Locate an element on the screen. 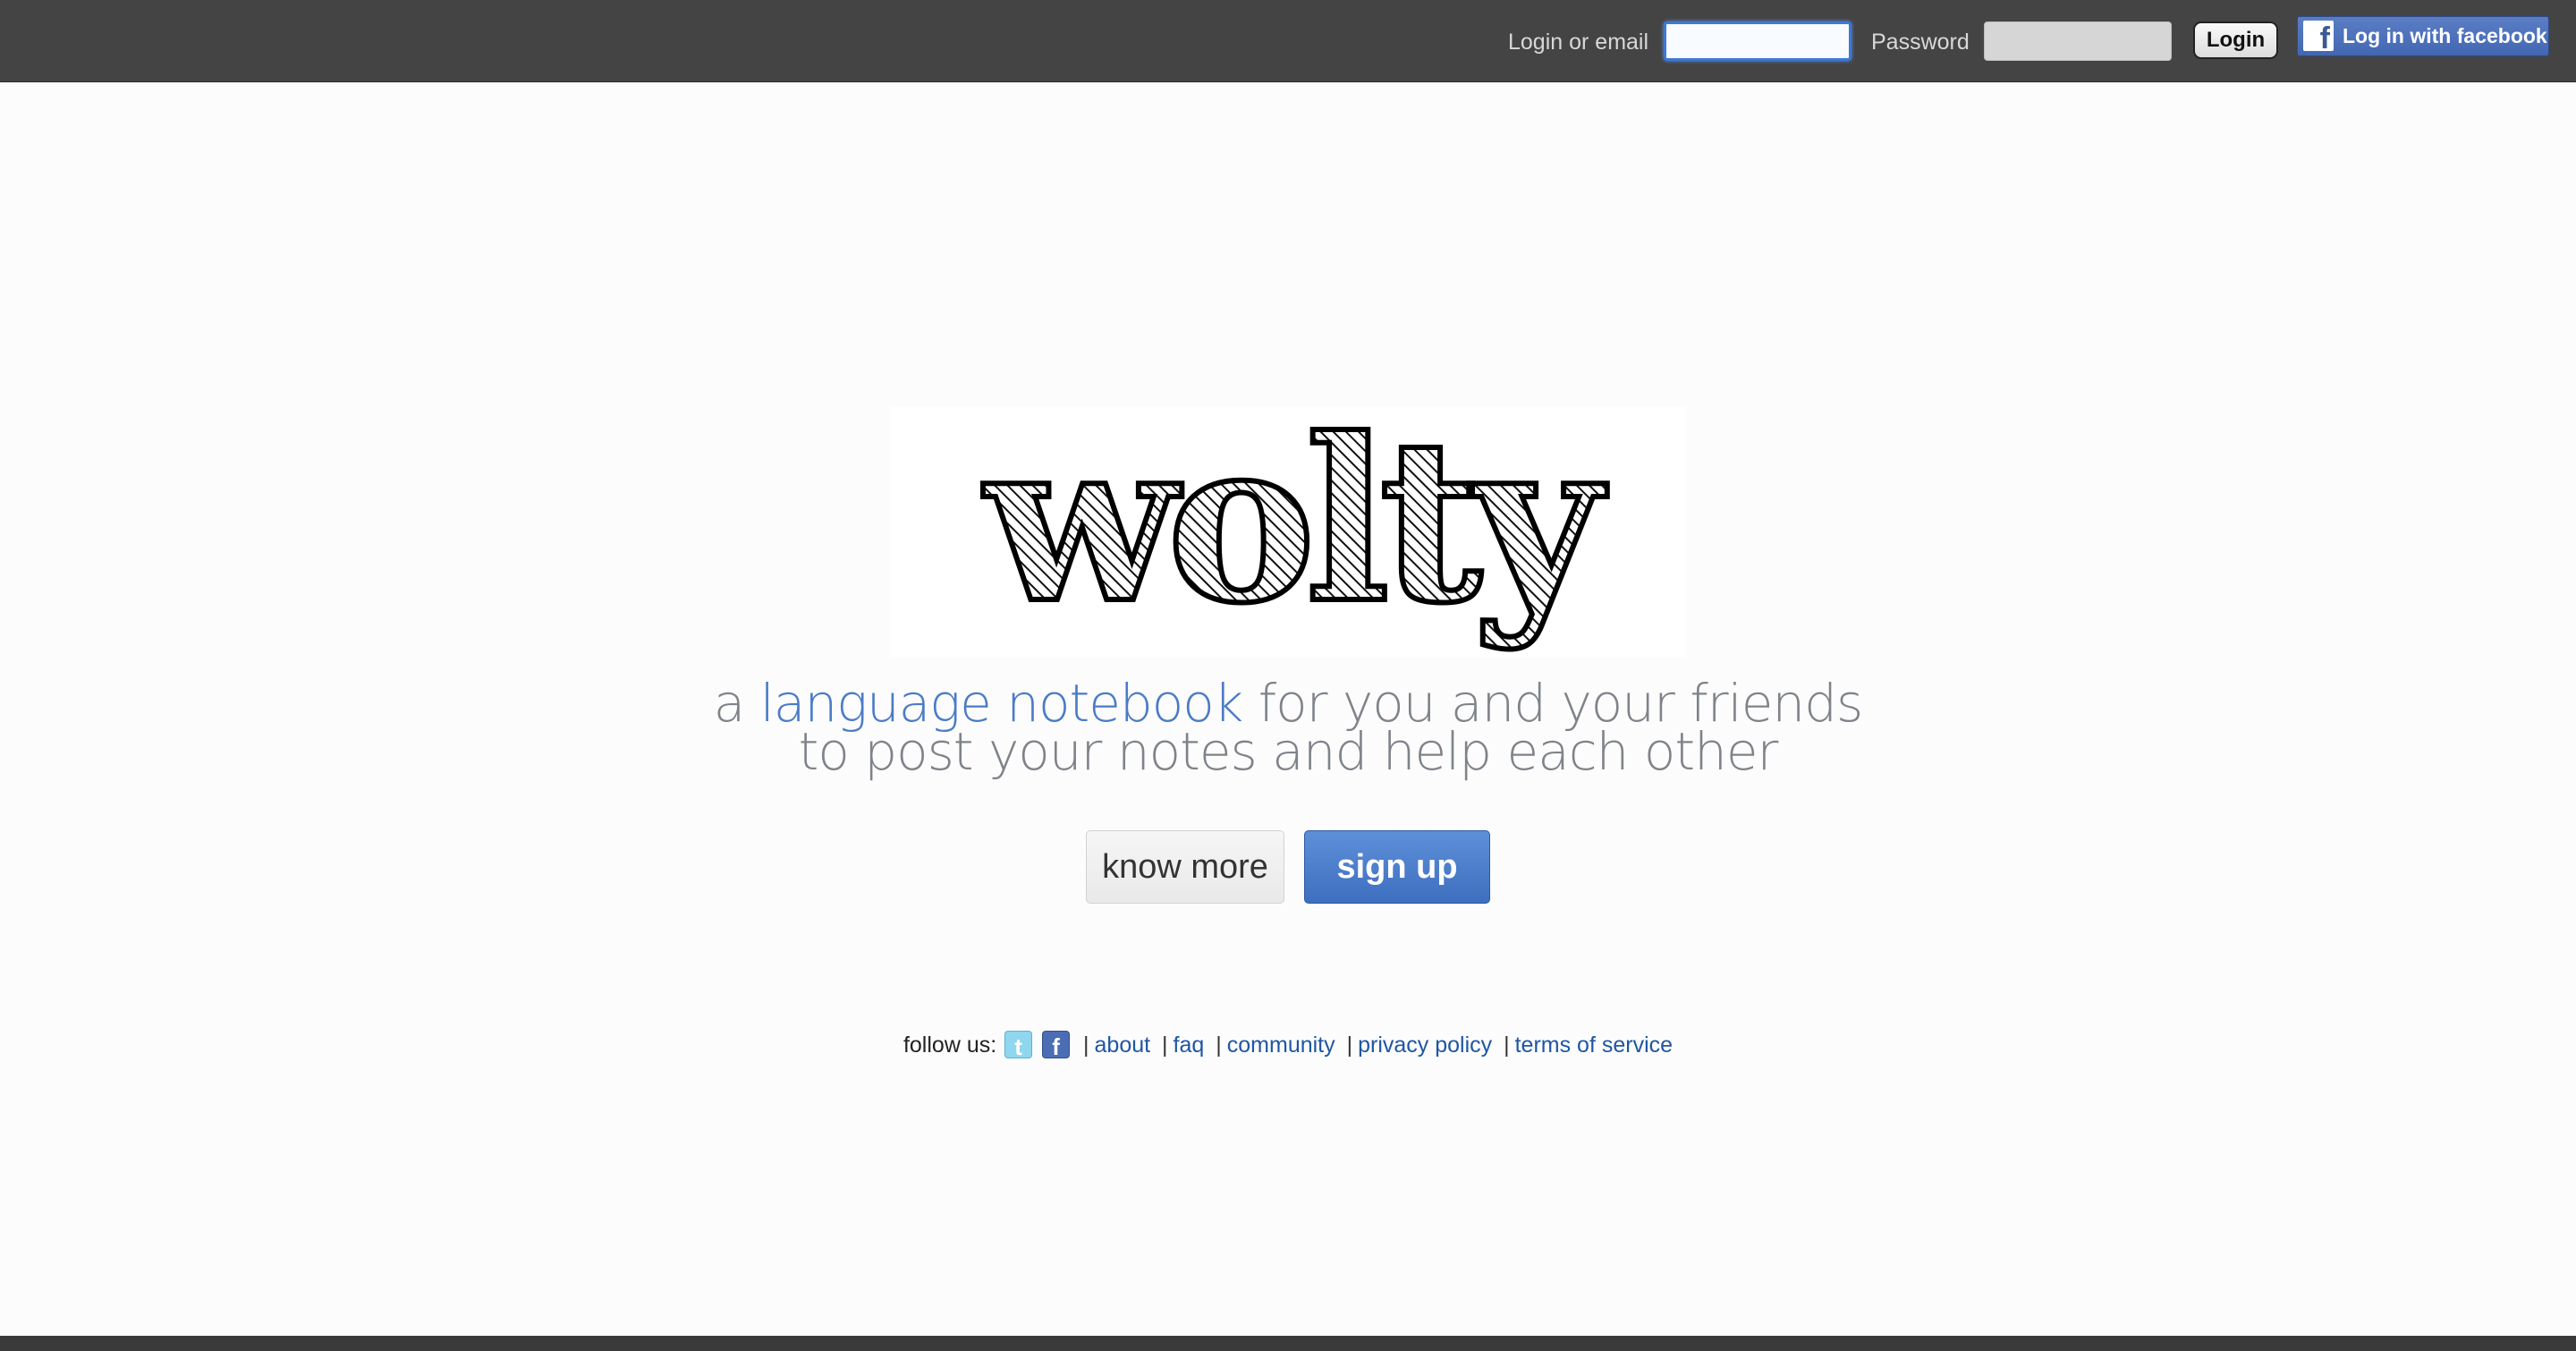 This screenshot has height=1351, width=2576. facebook-icon: f is located at coordinates (2318, 36).